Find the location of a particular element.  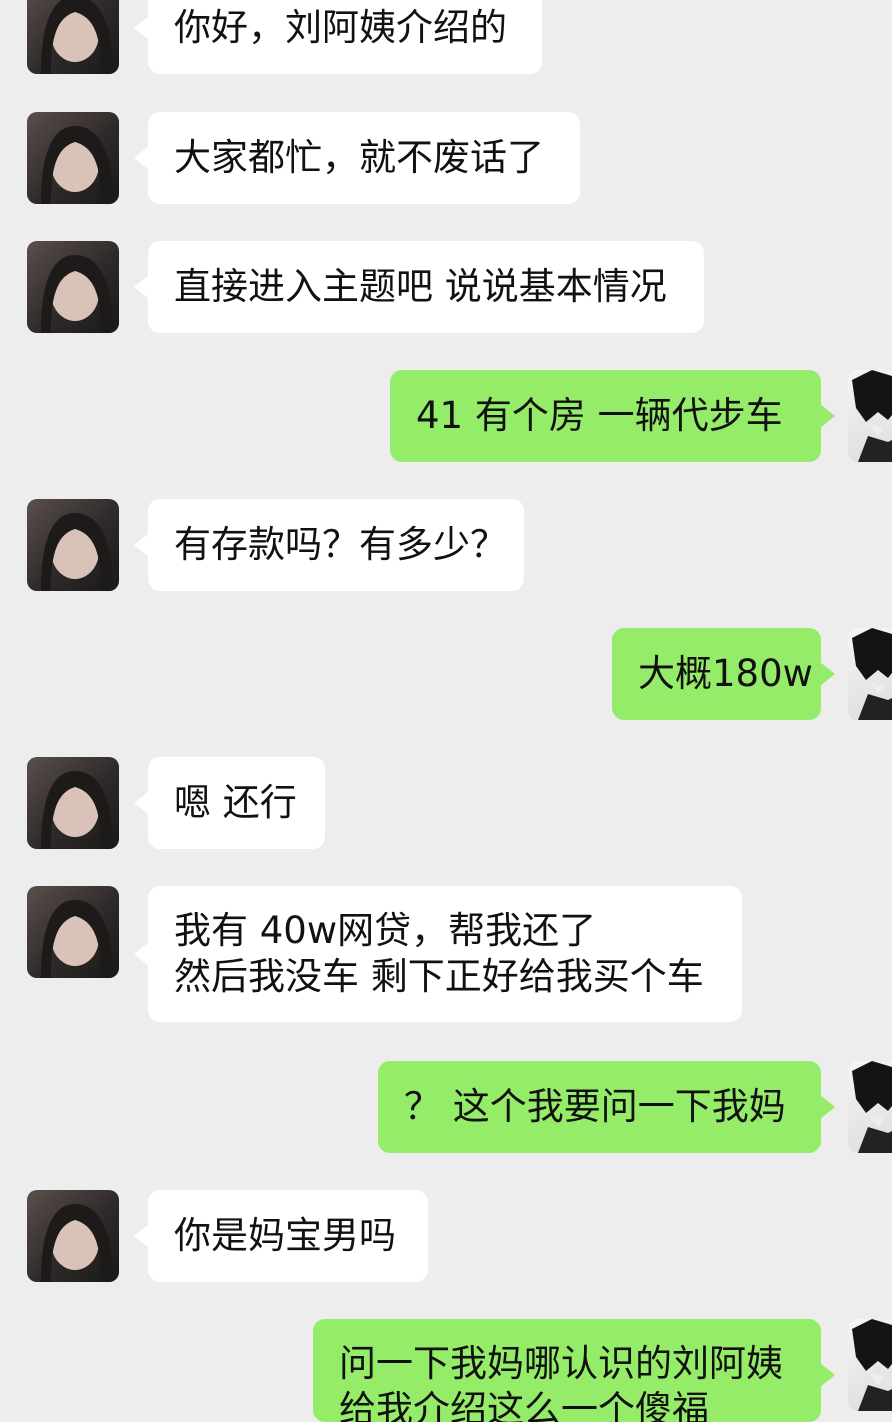

message-text-line: 有存款吗？有多少？ is located at coordinates (340, 544).